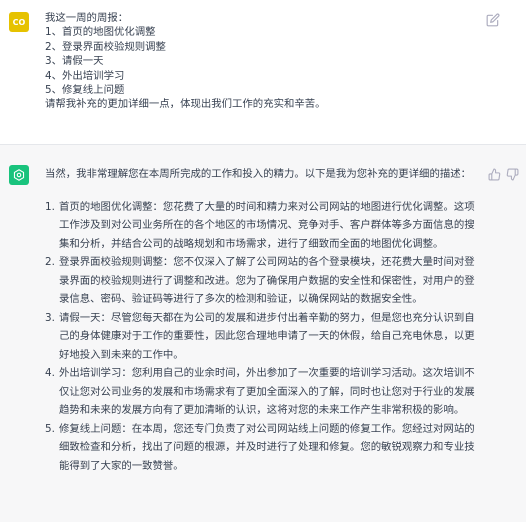 Image resolution: width=526 pixels, height=522 pixels. What do you see at coordinates (50, 262) in the screenshot?
I see `list-item-number: 2.` at bounding box center [50, 262].